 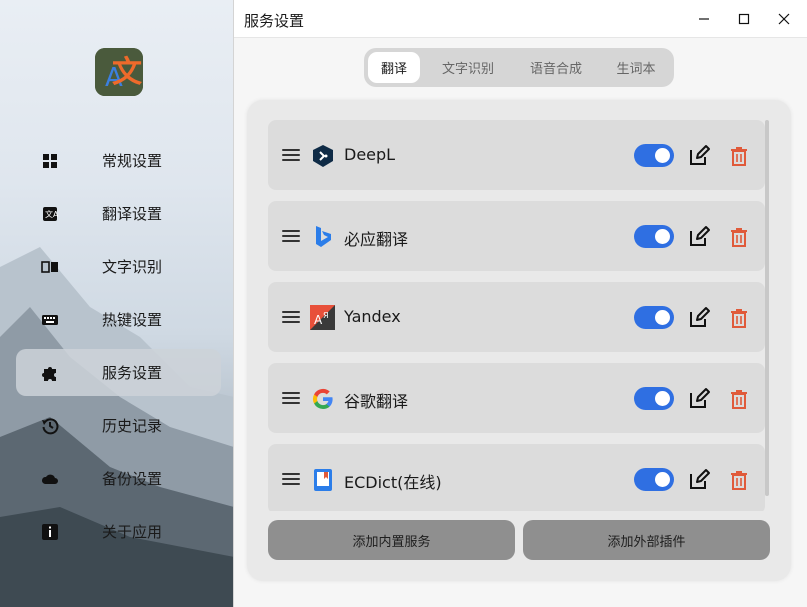 What do you see at coordinates (391, 540) in the screenshot?
I see `add-builtin-service-button: 添加内置服务` at bounding box center [391, 540].